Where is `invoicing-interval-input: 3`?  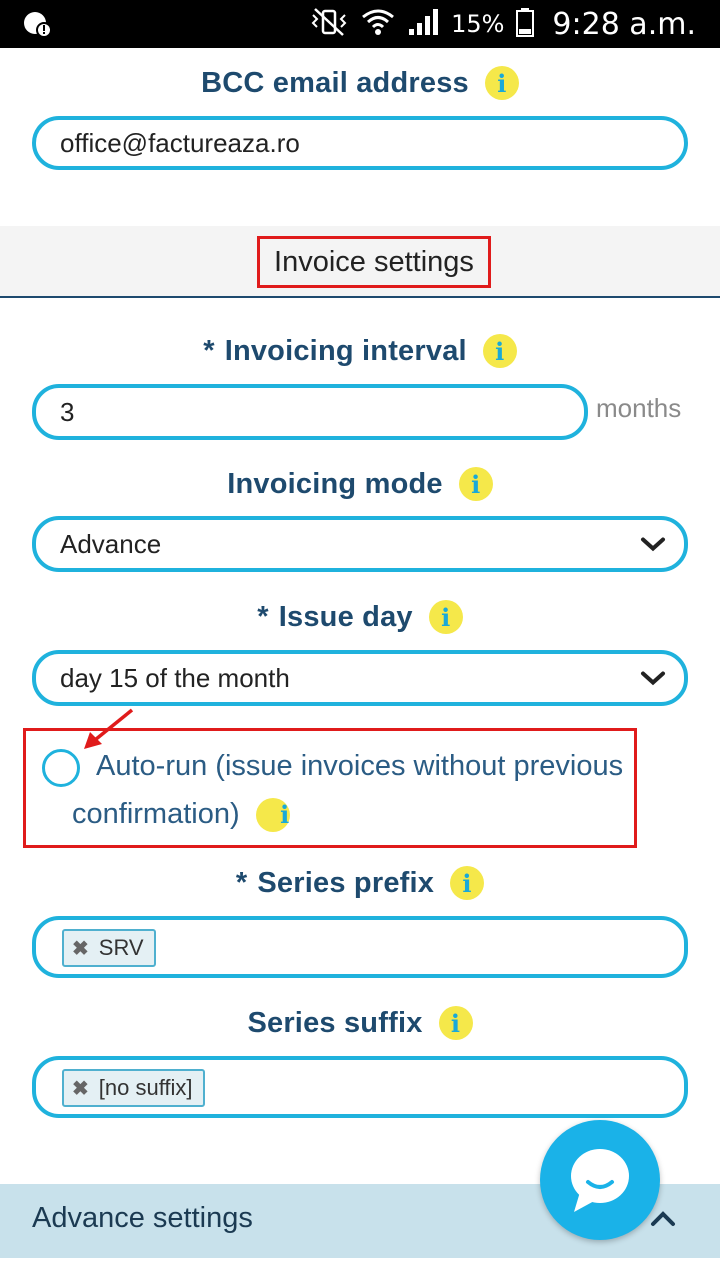 invoicing-interval-input: 3 is located at coordinates (310, 412).